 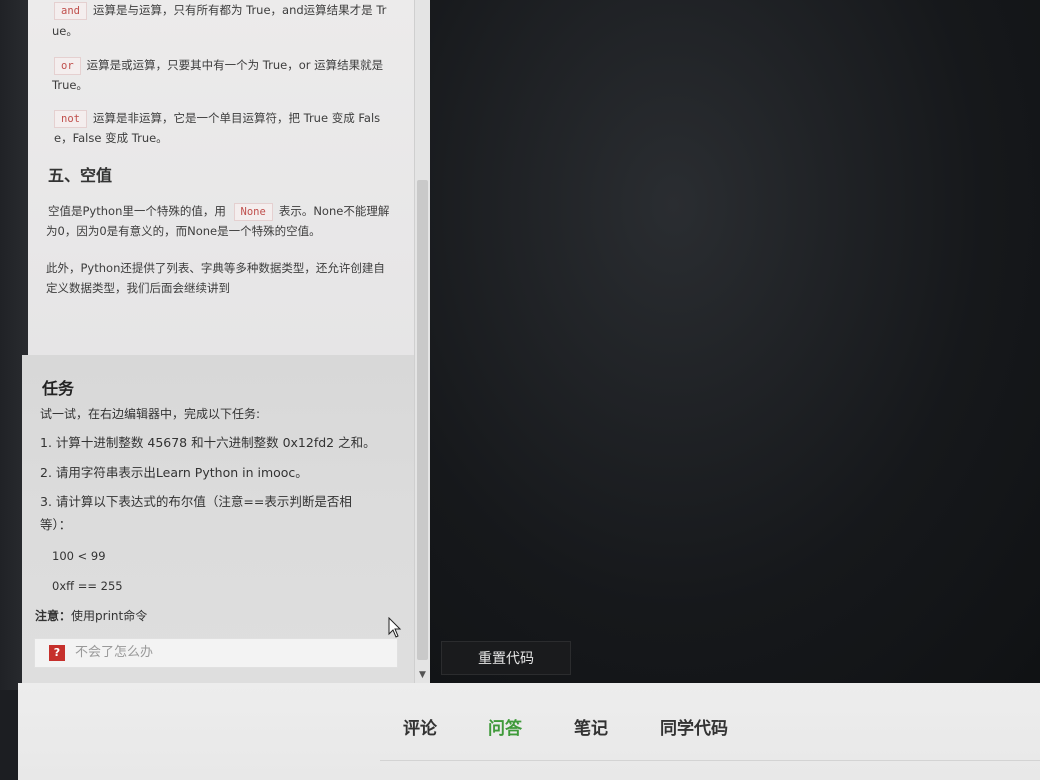 I want to click on reset-code-button: 重置代码, so click(x=506, y=658).